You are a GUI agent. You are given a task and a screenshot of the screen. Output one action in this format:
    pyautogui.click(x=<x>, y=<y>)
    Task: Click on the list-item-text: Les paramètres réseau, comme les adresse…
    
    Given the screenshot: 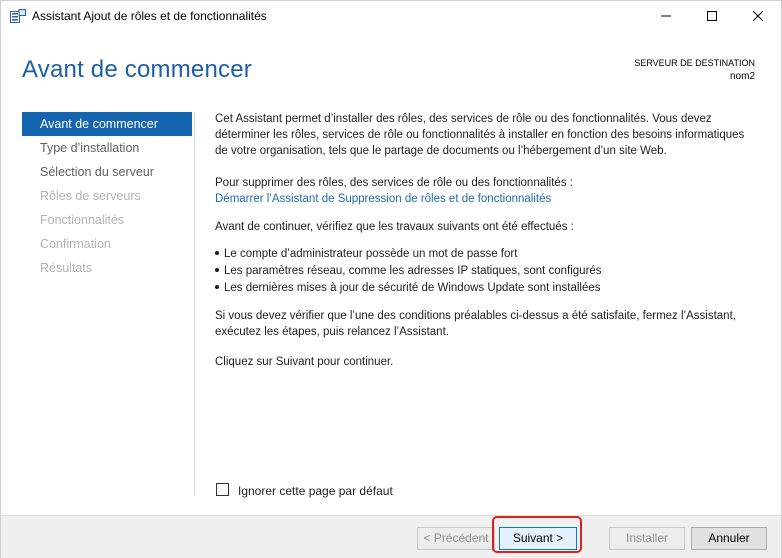 What is the action you would take?
    pyautogui.click(x=413, y=271)
    